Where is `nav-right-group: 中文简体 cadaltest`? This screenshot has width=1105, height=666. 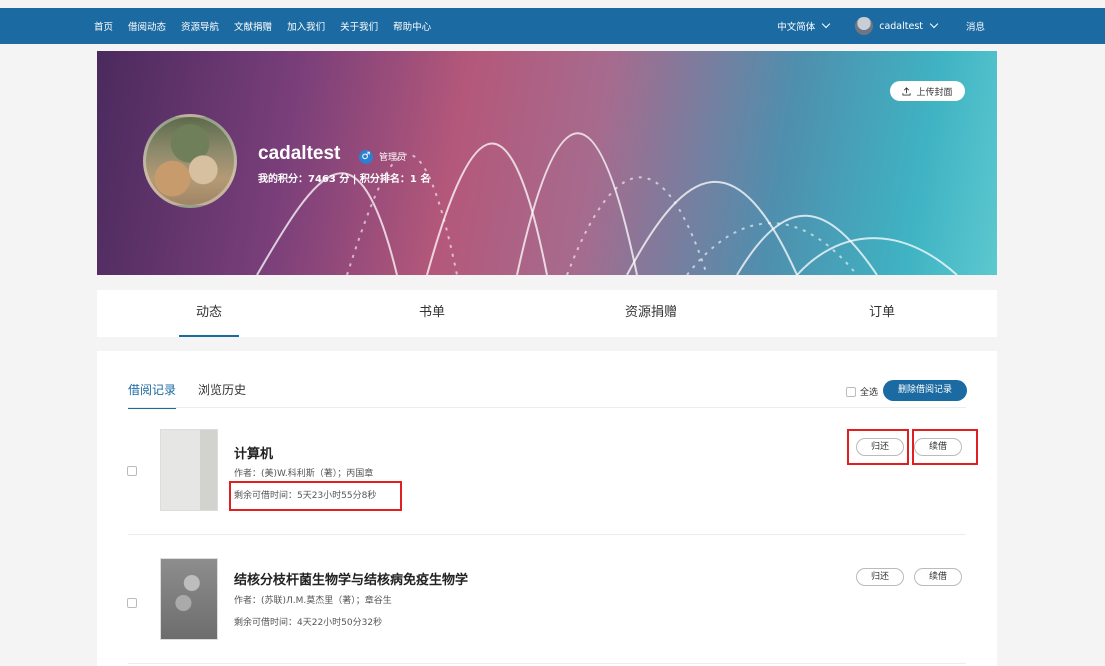
nav-right-group: 中文简体 cadaltest is located at coordinates (858, 26).